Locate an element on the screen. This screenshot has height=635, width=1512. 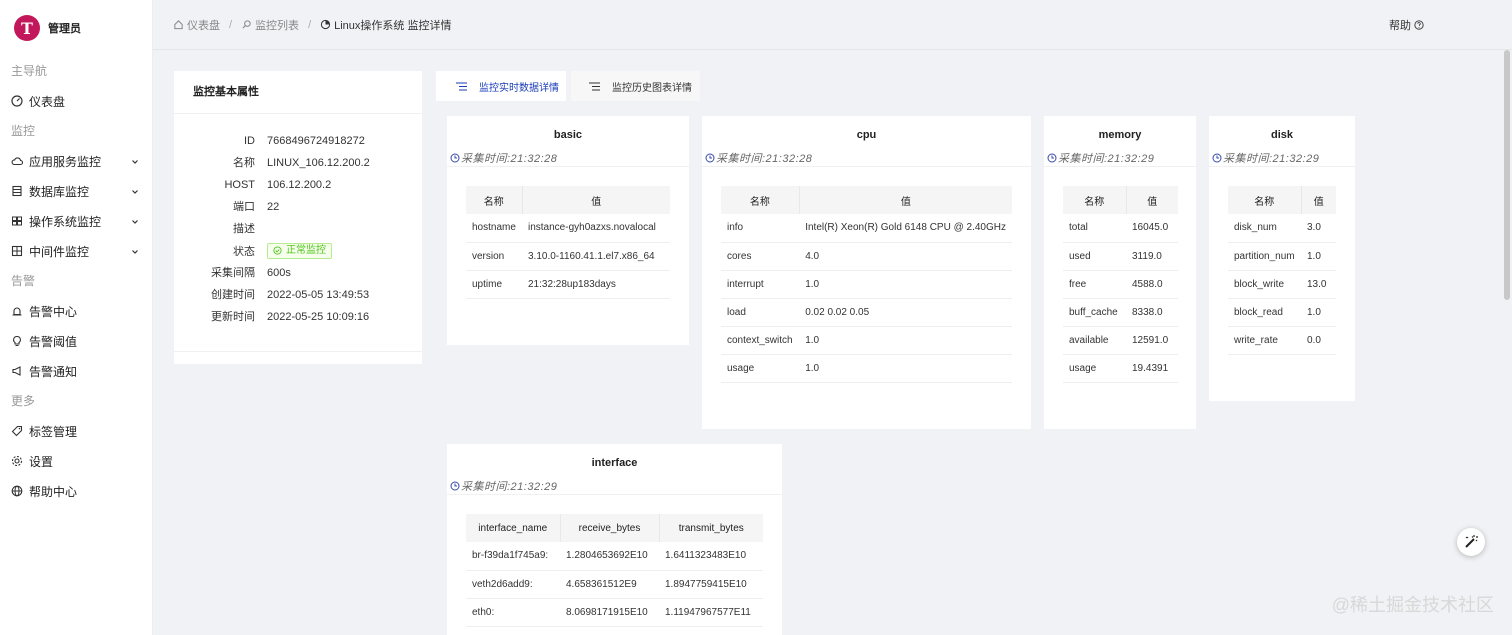
nav-item-alert-threshold: 告警阈值 is located at coordinates (76, 341).